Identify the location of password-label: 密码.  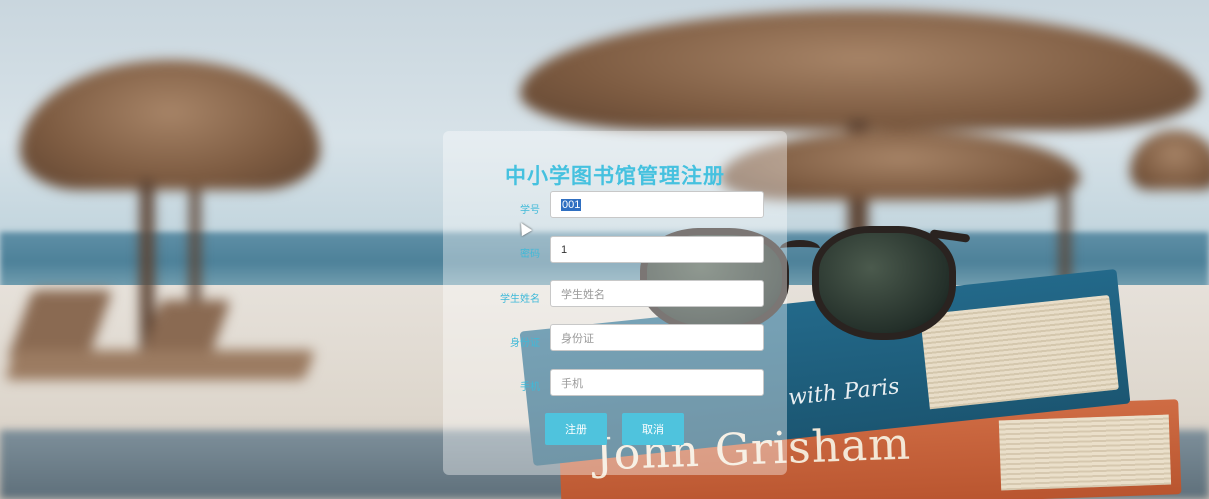
(530, 254).